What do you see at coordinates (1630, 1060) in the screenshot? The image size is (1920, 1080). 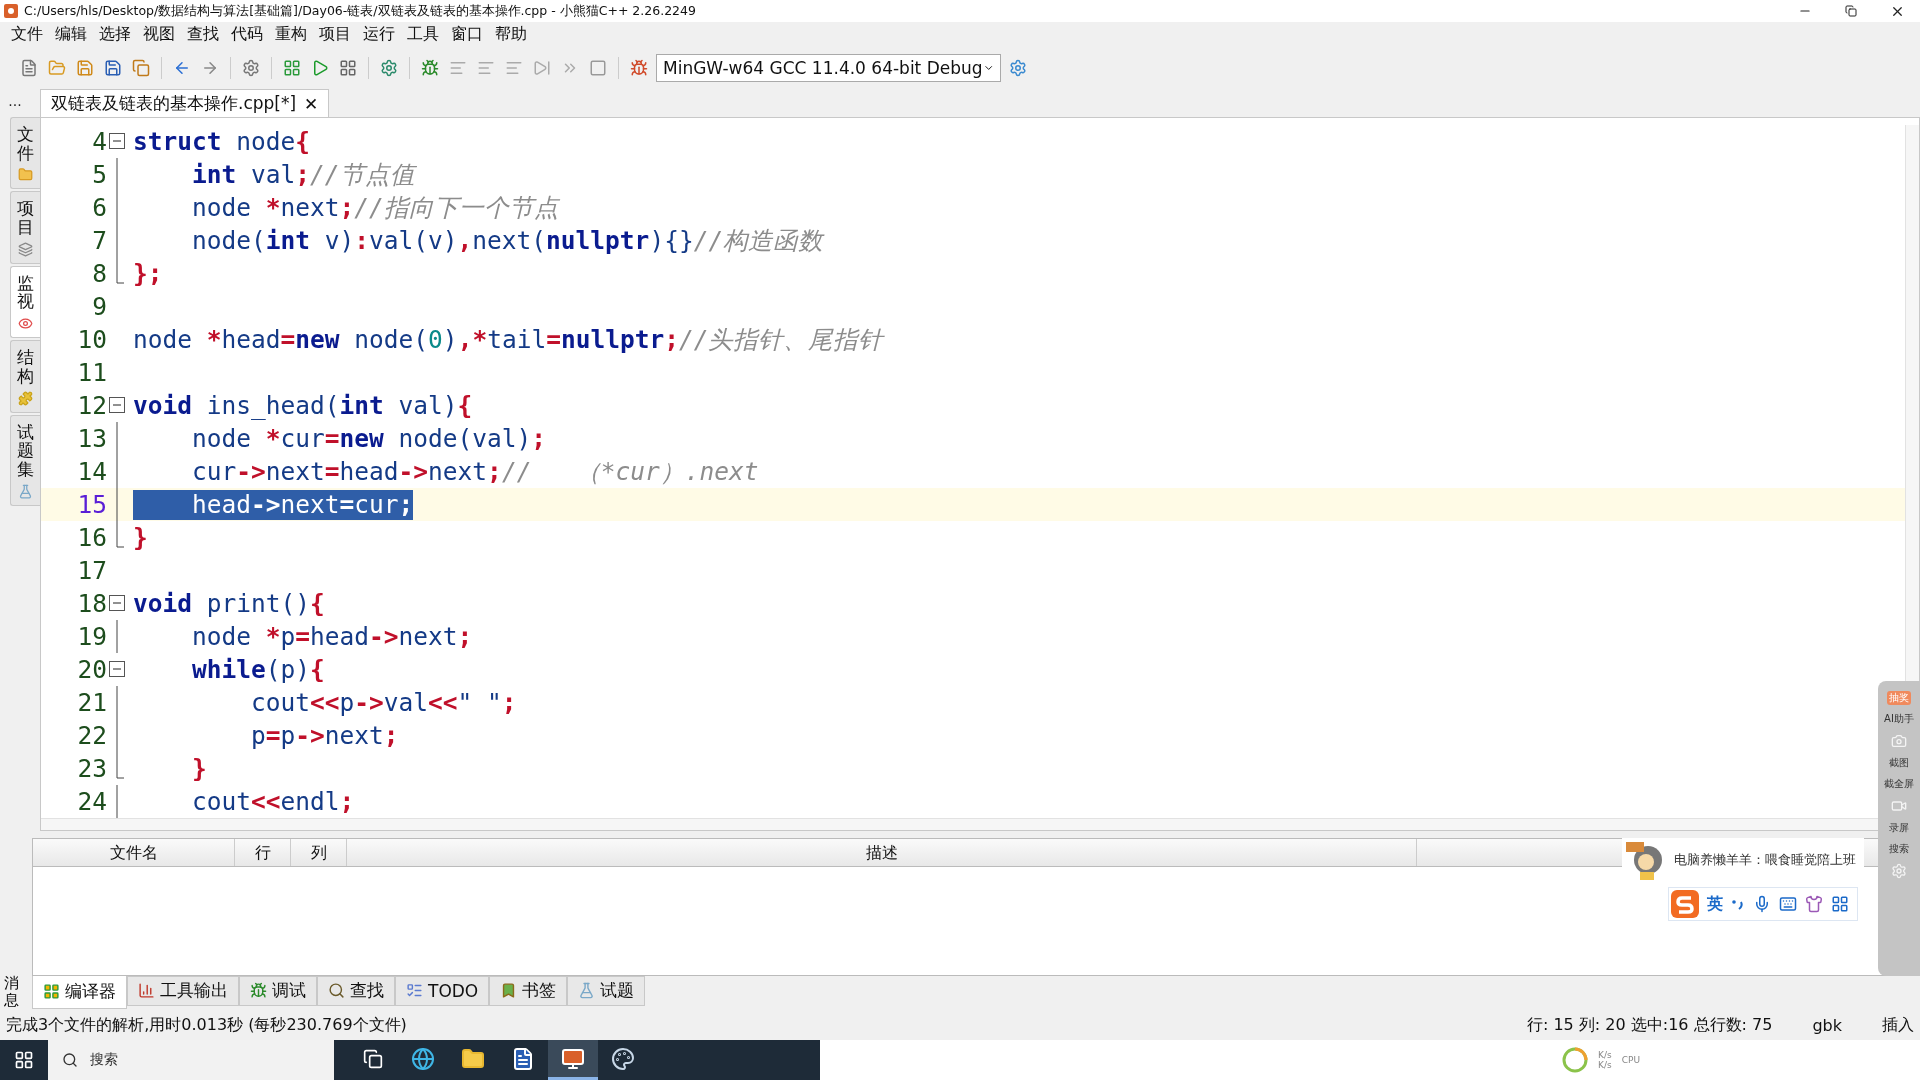 I see `cpu-label: CPU` at bounding box center [1630, 1060].